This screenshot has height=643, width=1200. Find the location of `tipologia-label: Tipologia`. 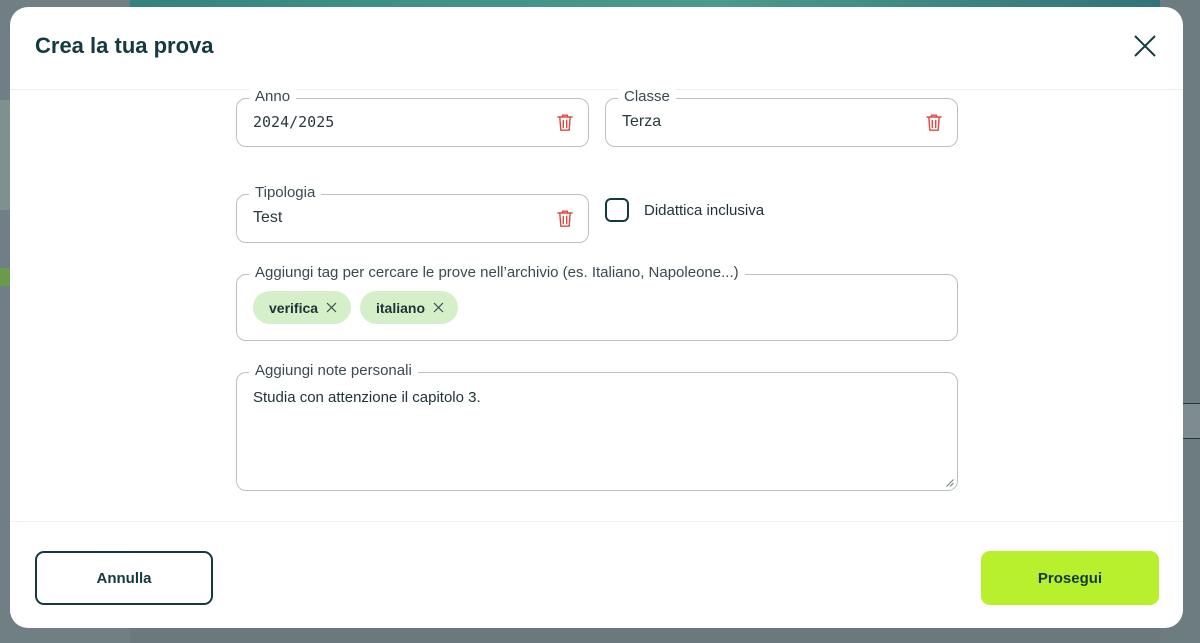

tipologia-label: Tipologia is located at coordinates (285, 193).